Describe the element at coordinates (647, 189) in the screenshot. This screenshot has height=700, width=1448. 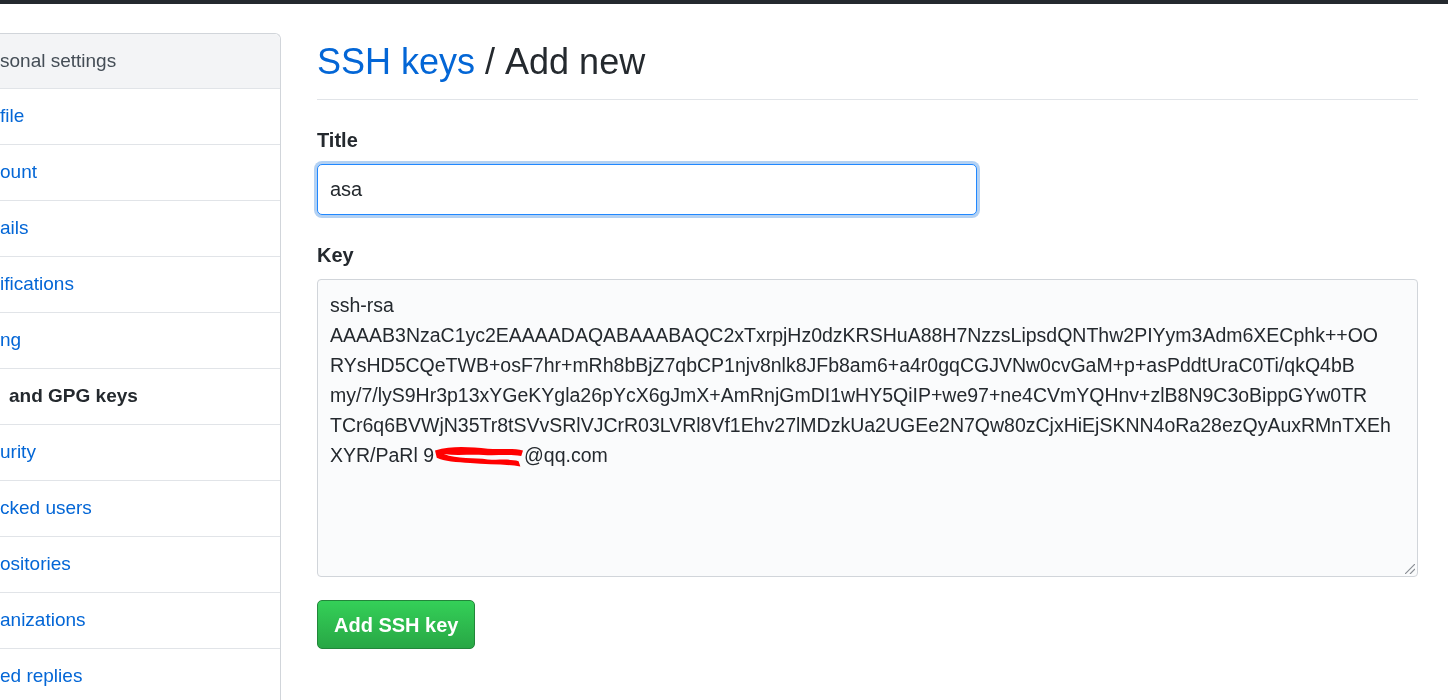
I see `title-input: asa` at that location.